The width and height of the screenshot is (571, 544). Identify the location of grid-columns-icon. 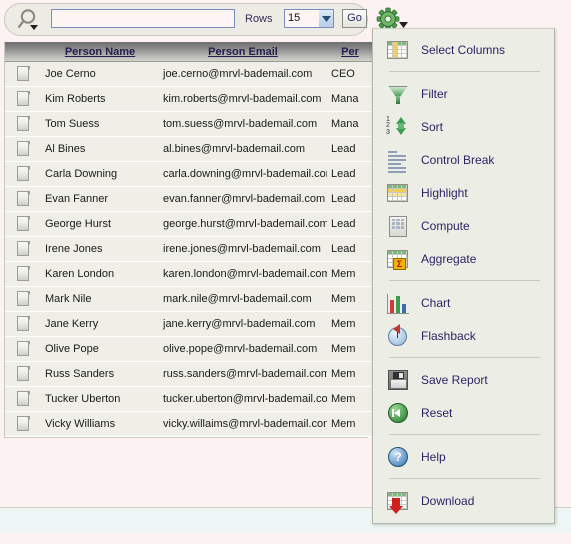
(398, 50).